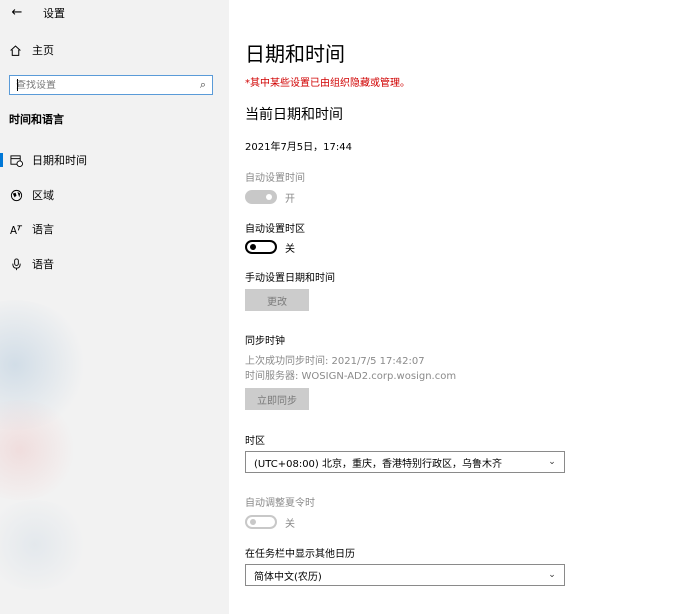 The width and height of the screenshot is (688, 614). I want to click on policy-warning: *其中某些设置已由组织隐藏或管理。, so click(327, 83).